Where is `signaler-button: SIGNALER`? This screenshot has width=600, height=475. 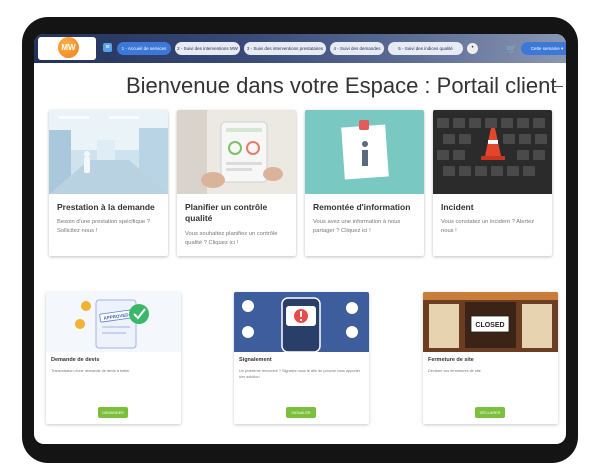
signaler-button: SIGNALER is located at coordinates (301, 412).